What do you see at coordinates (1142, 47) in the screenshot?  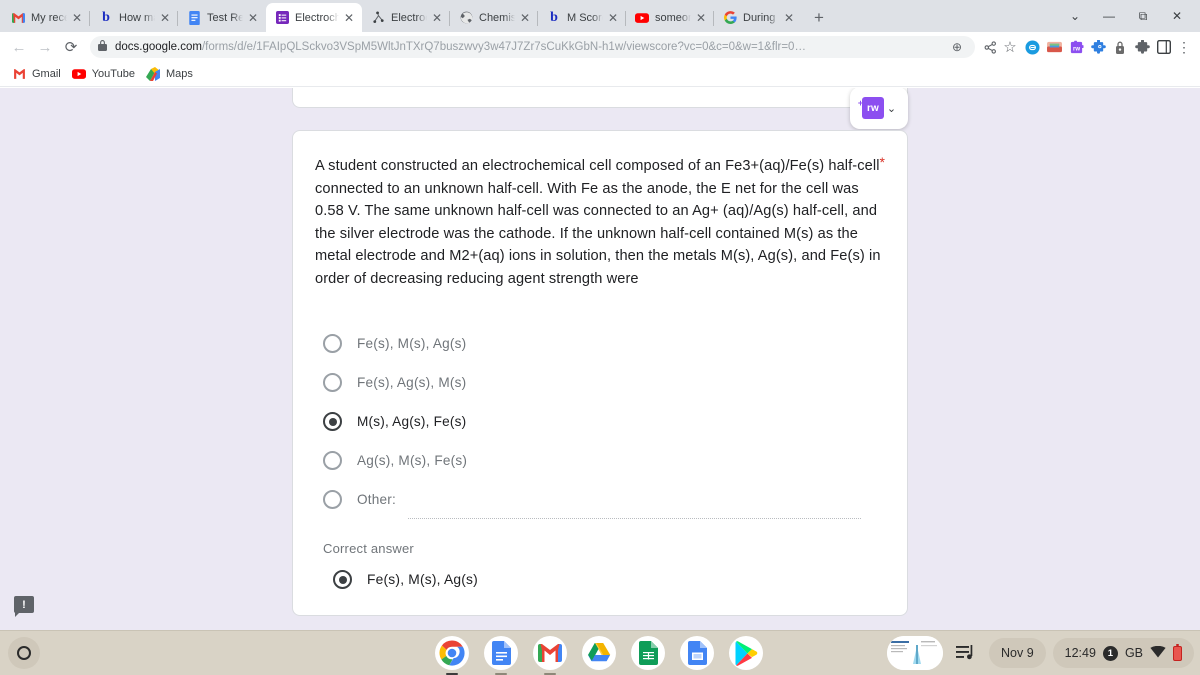 I see `extensions-puzzle-icon` at bounding box center [1142, 47].